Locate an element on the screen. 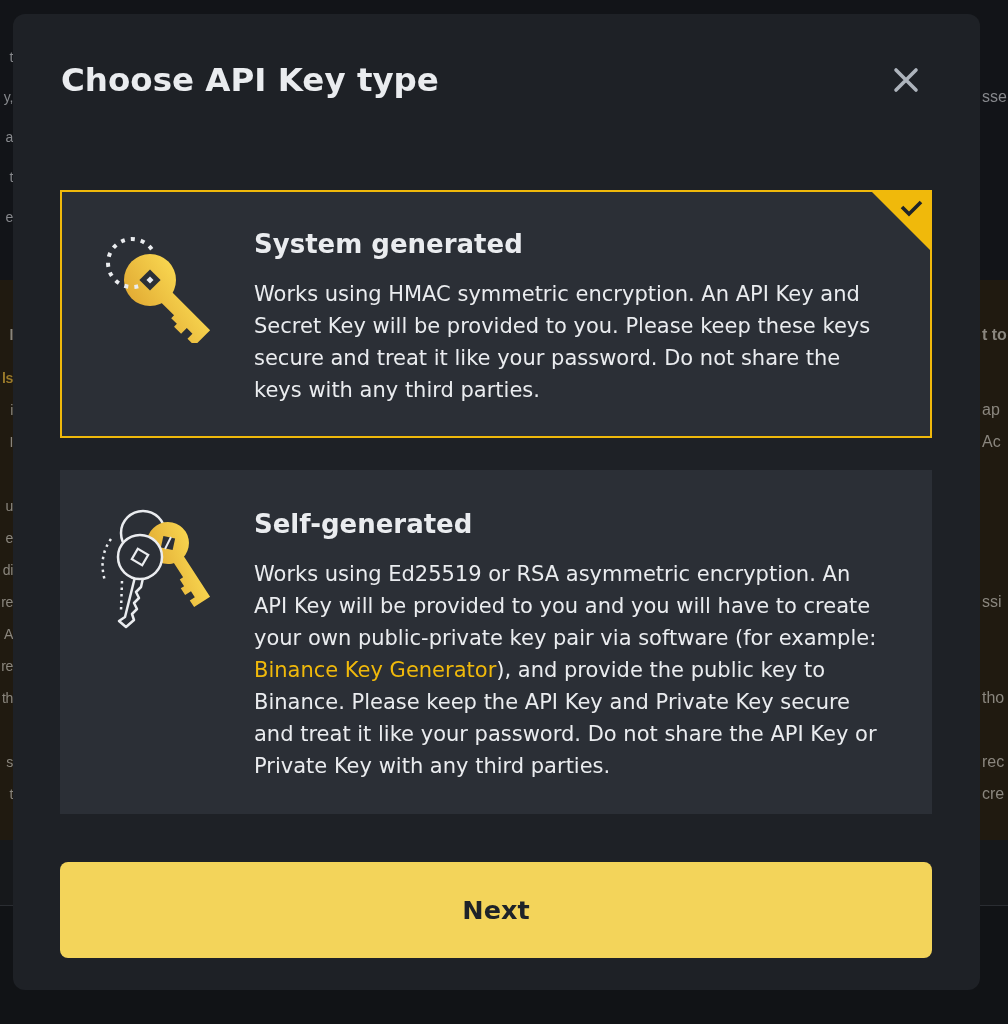  background-text: tho is located at coordinates (993, 698).